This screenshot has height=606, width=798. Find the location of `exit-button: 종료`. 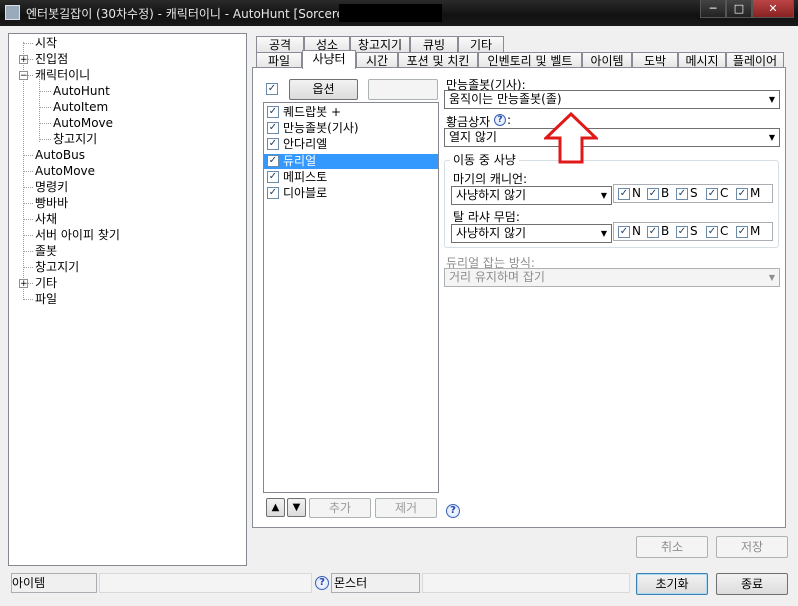

exit-button: 종료 is located at coordinates (752, 584).